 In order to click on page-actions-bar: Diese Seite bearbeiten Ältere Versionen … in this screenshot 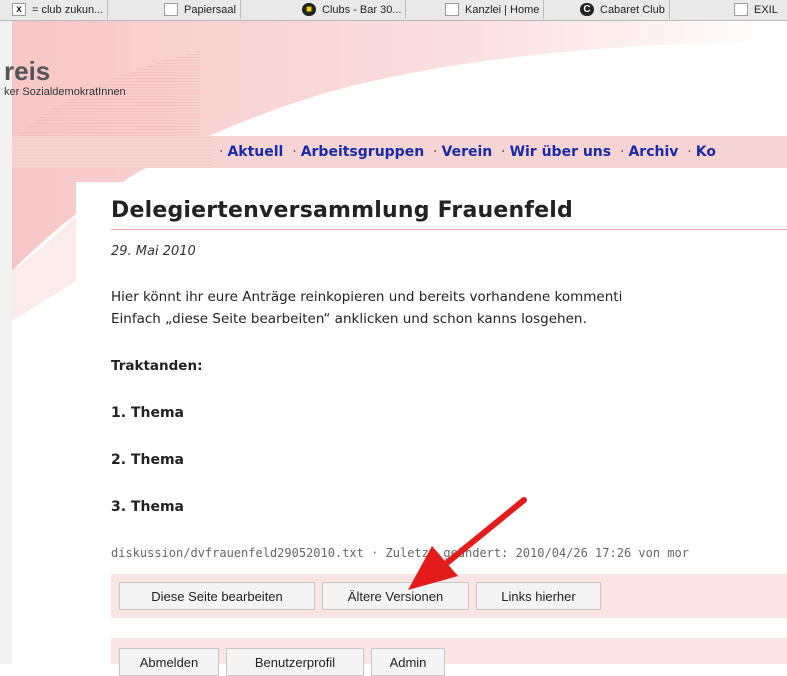, I will do `click(449, 596)`.